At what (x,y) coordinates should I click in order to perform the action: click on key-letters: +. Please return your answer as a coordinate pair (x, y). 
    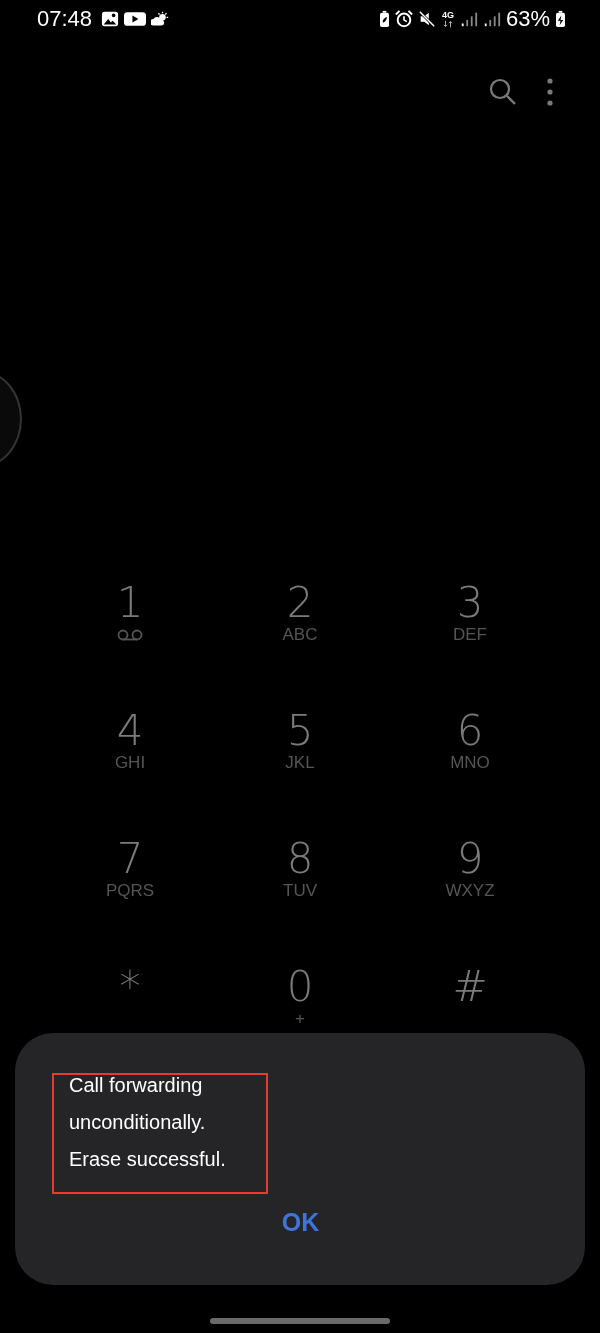
    Looking at the image, I should click on (300, 1019).